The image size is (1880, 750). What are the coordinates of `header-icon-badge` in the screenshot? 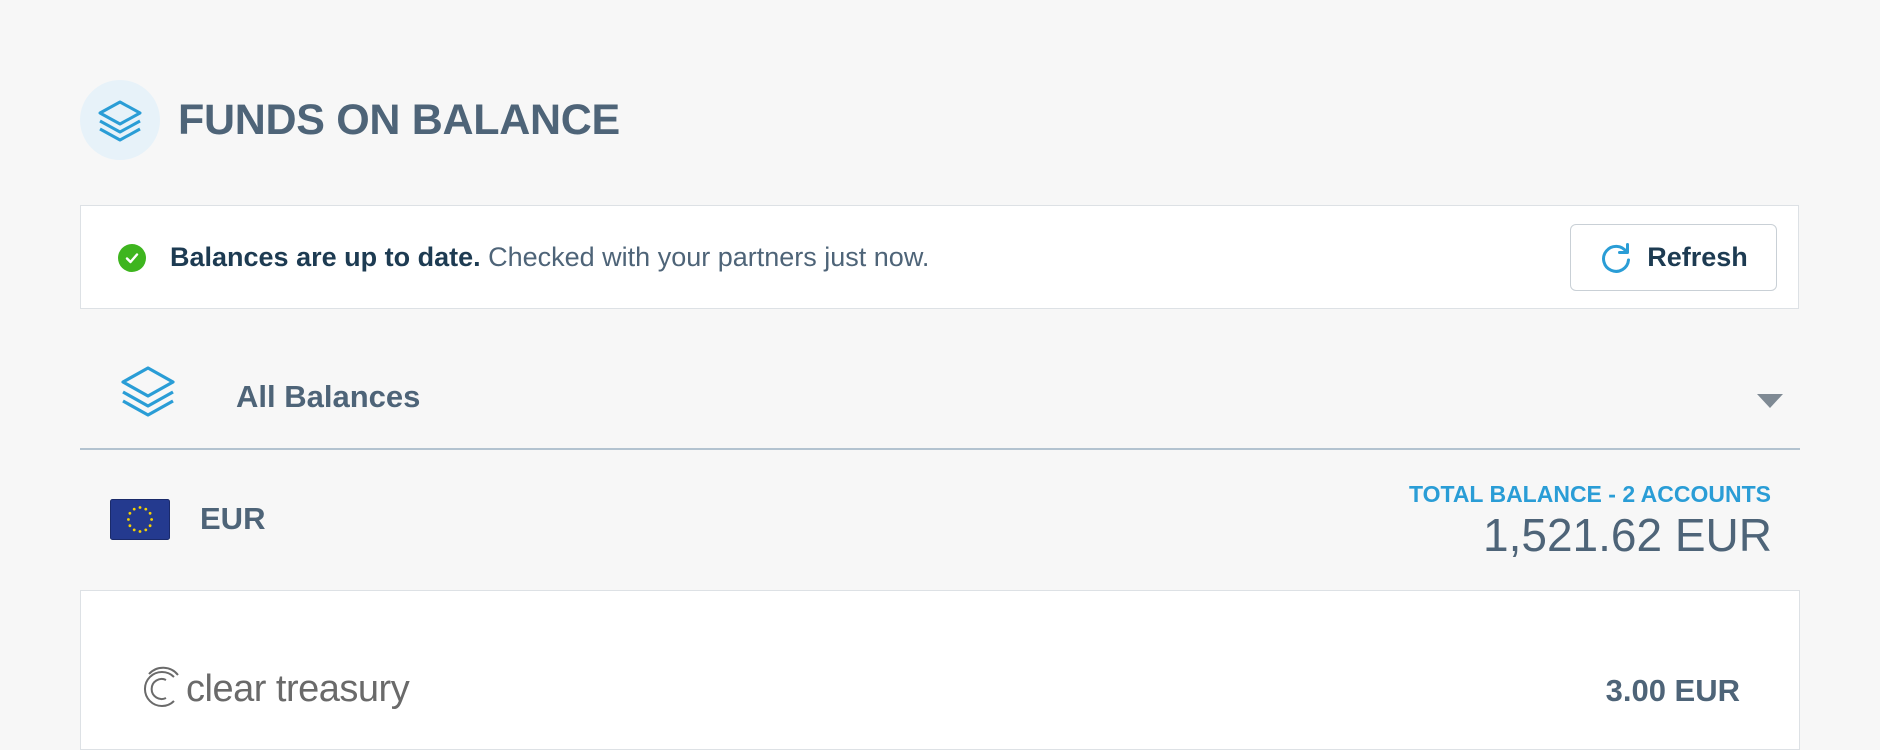 It's located at (120, 120).